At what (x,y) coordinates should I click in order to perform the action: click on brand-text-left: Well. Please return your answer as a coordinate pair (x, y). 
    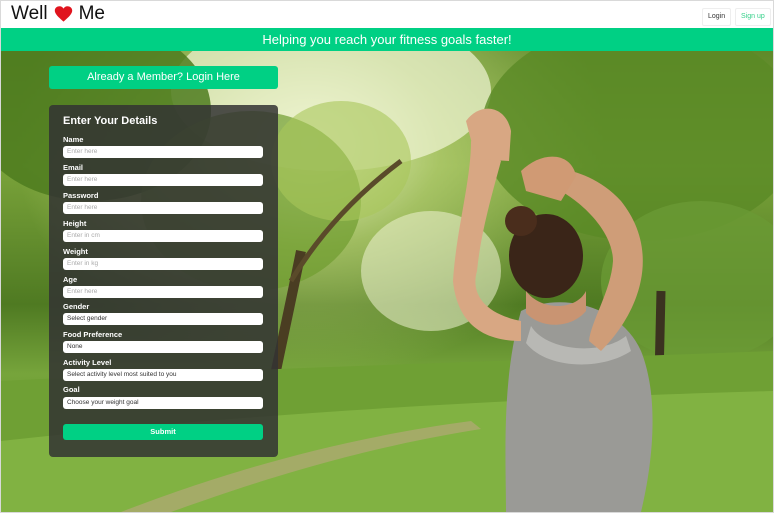
    Looking at the image, I should click on (29, 13).